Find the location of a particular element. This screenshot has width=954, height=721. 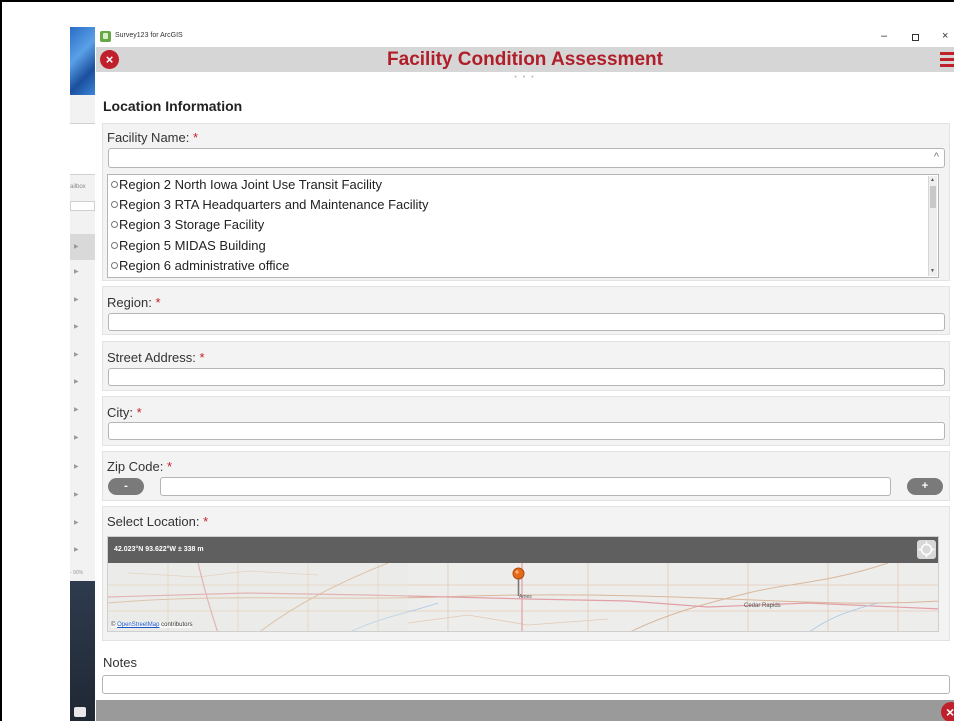

region-question: Region: * is located at coordinates (526, 310).